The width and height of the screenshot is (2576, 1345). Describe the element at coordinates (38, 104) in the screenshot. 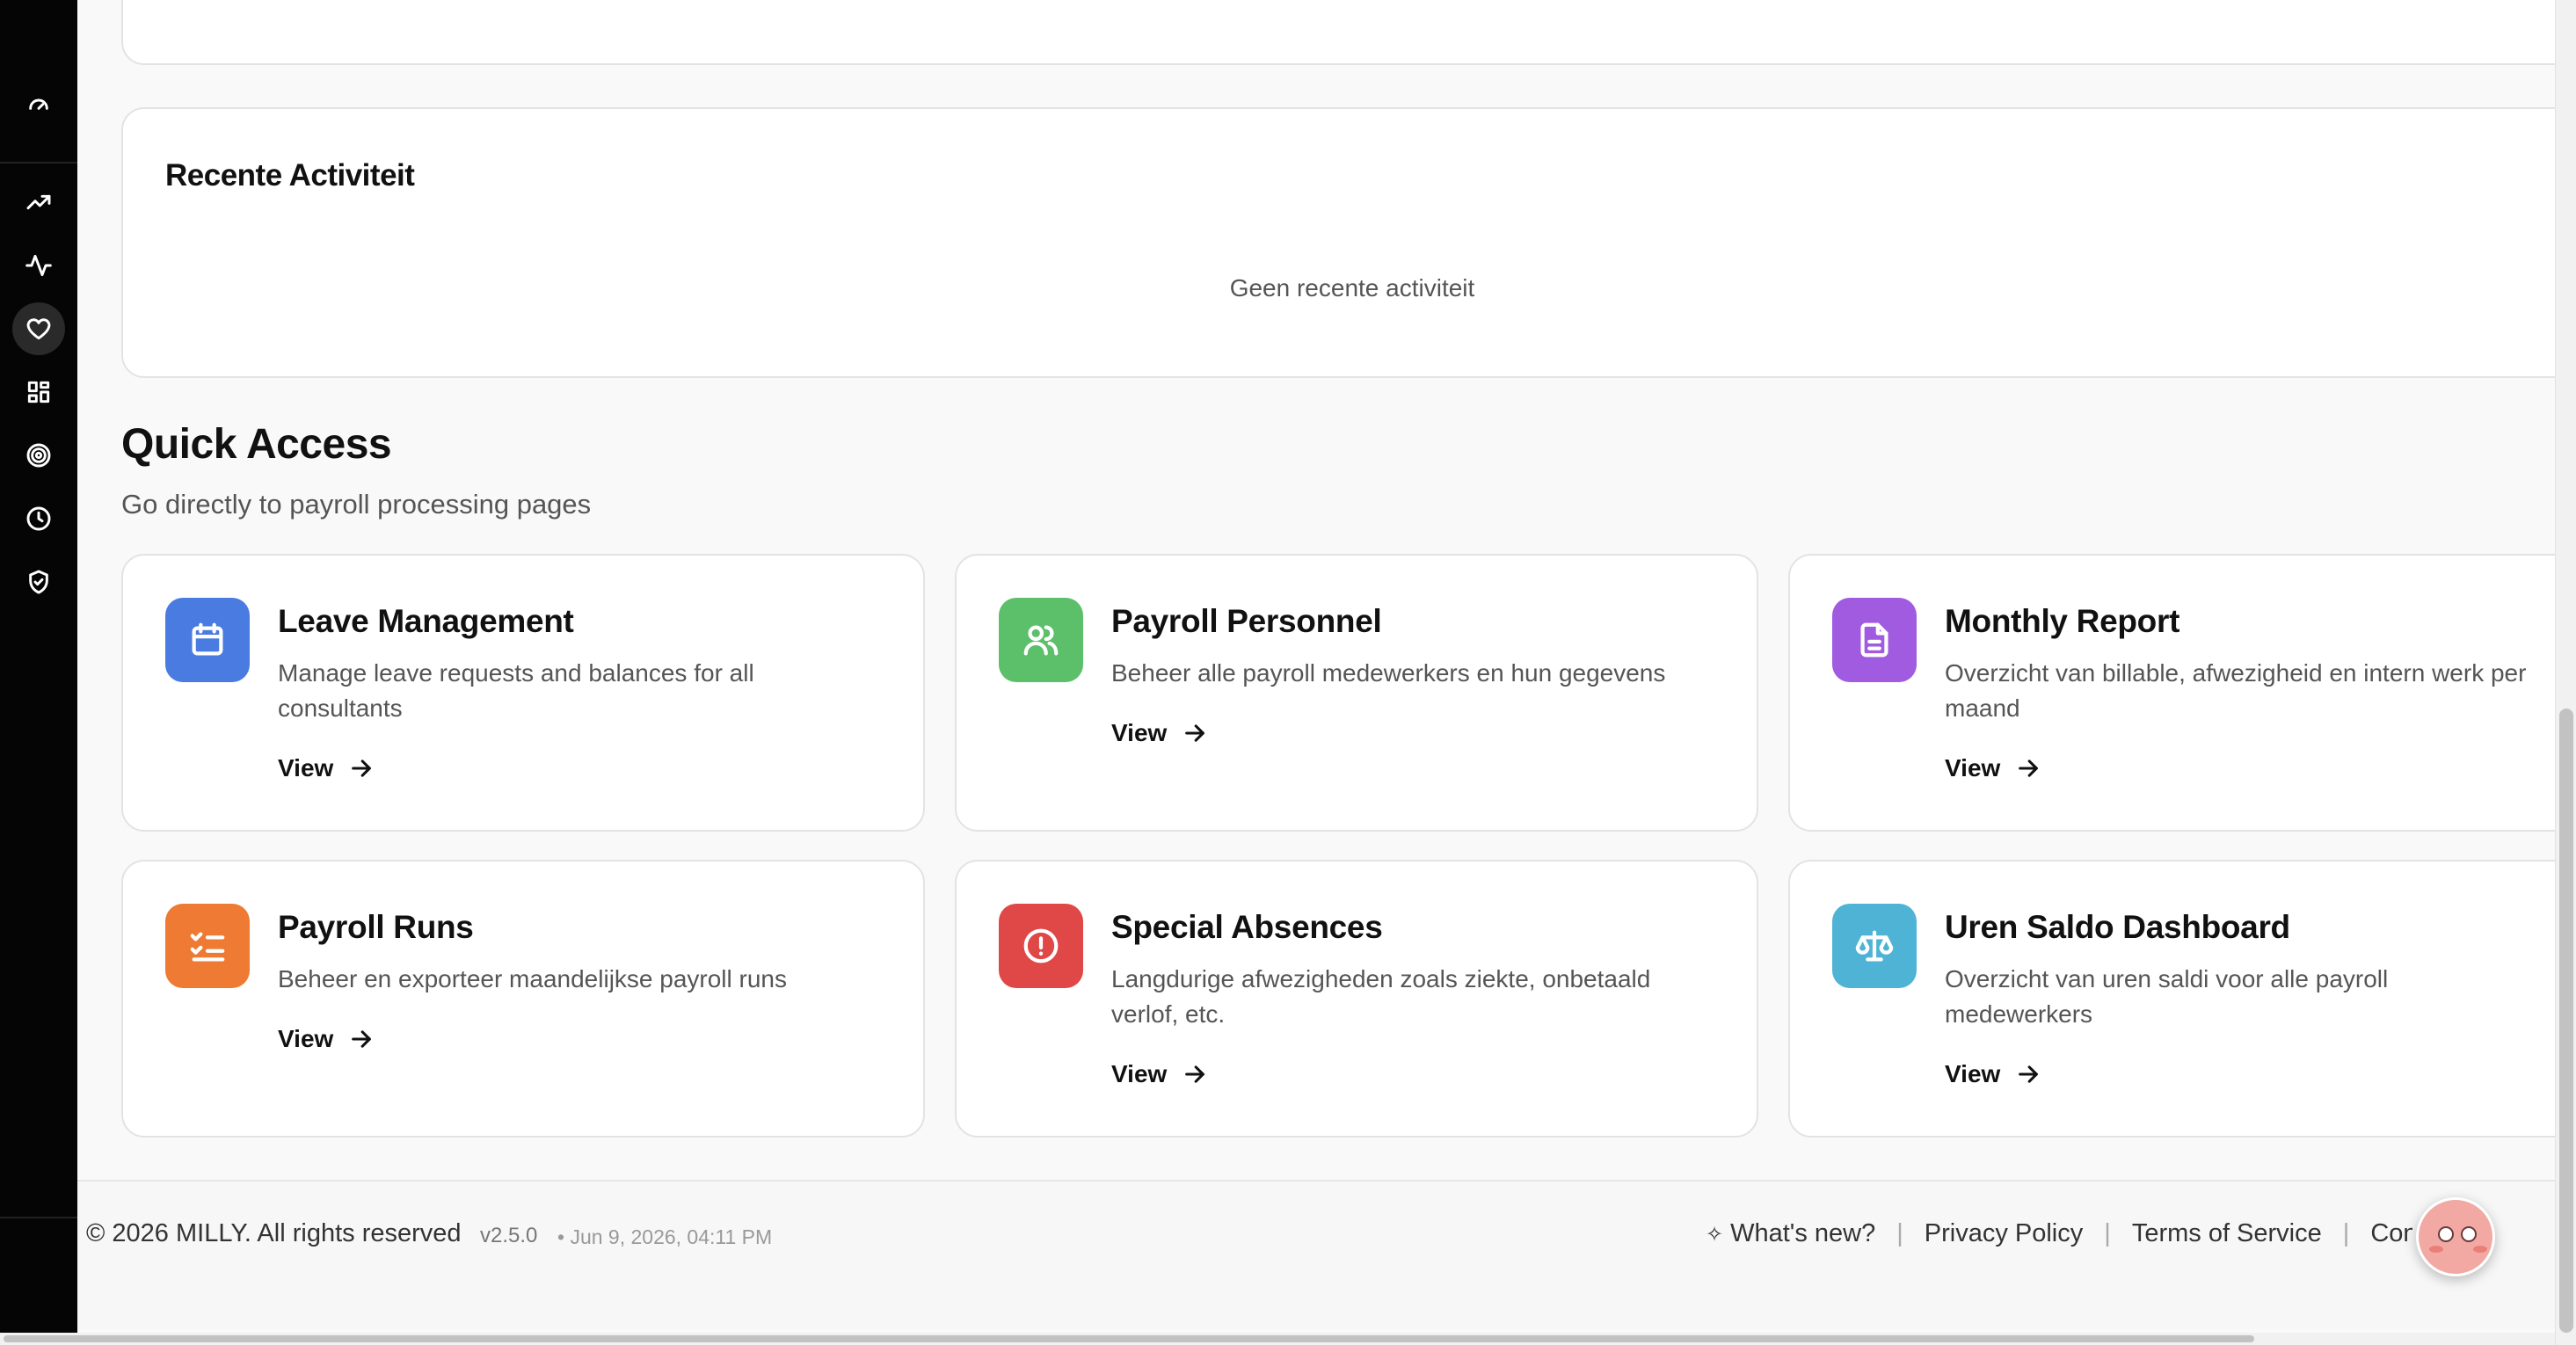

I see `gauge-icon` at that location.